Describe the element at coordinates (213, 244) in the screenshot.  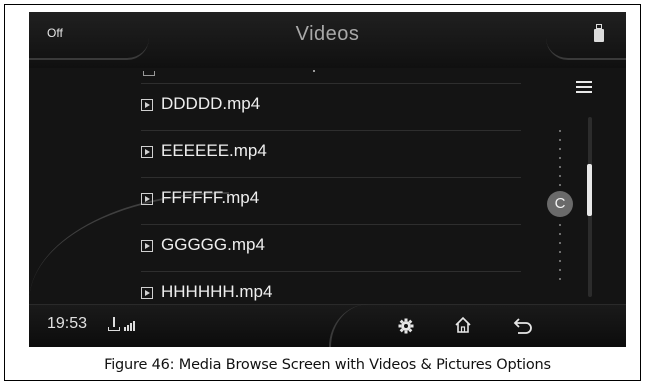
I see `file-name: GGGGG.mp4` at that location.